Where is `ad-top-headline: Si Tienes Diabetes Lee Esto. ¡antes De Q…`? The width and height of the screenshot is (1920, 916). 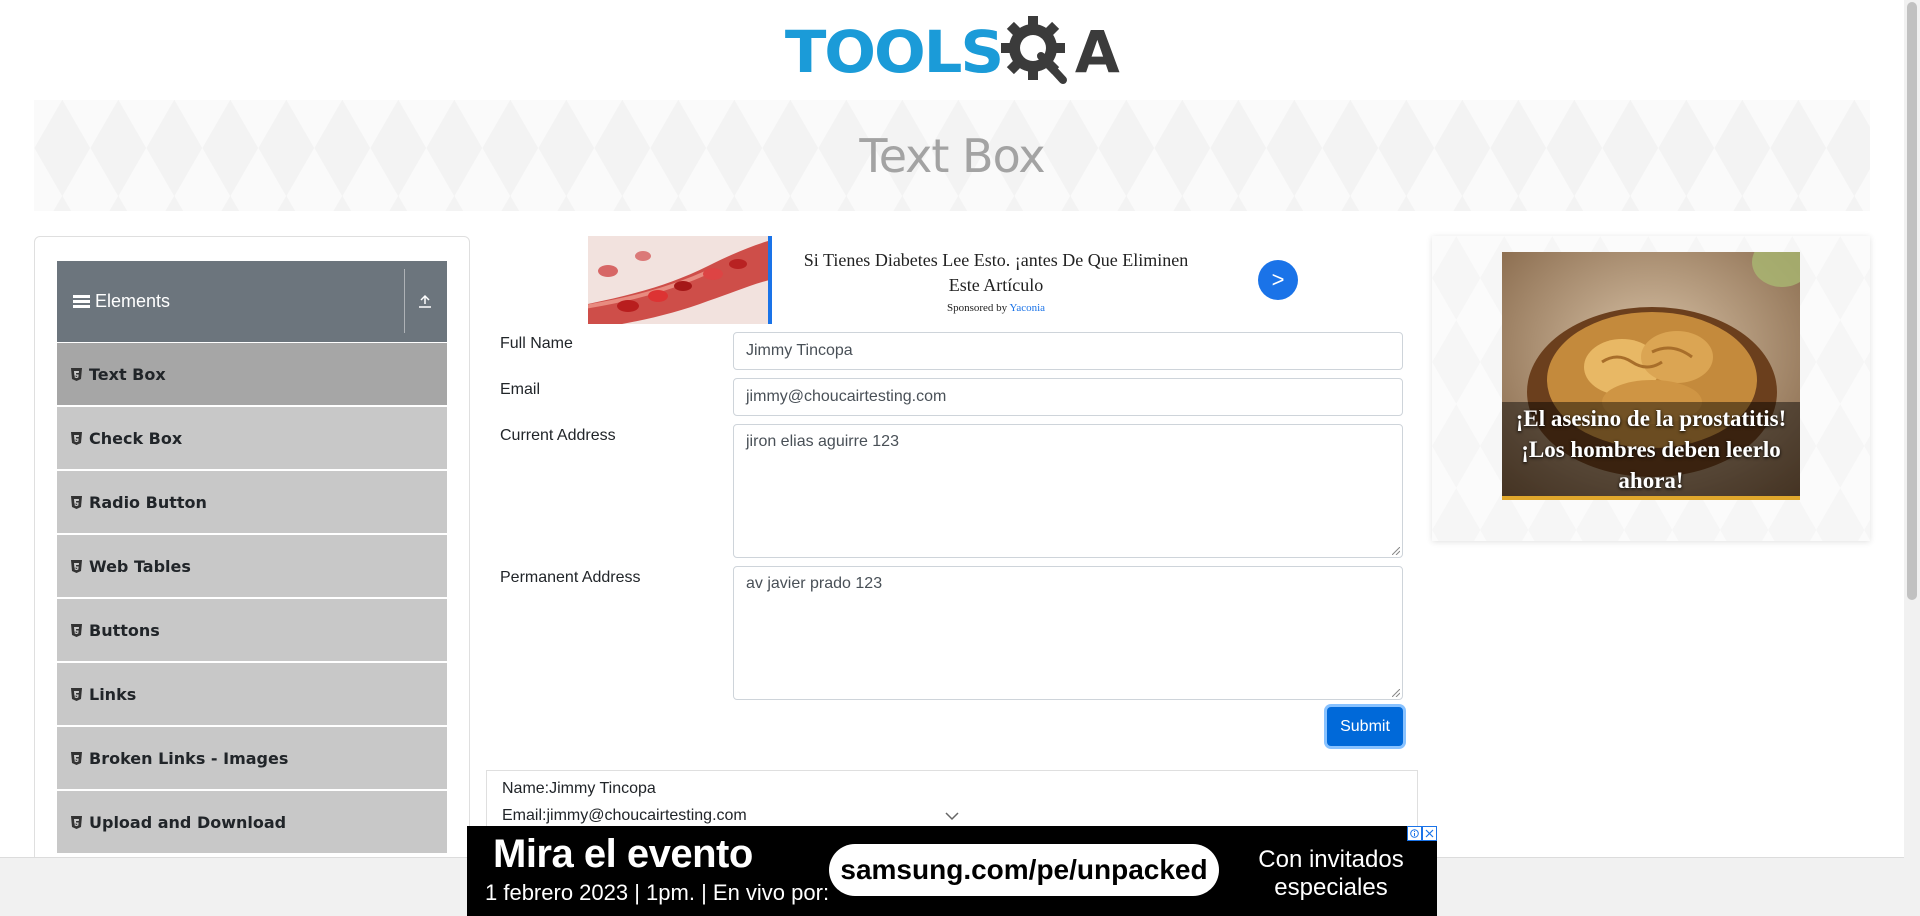
ad-top-headline: Si Tienes Diabetes Lee Esto. ¡antes De Q… is located at coordinates (996, 272).